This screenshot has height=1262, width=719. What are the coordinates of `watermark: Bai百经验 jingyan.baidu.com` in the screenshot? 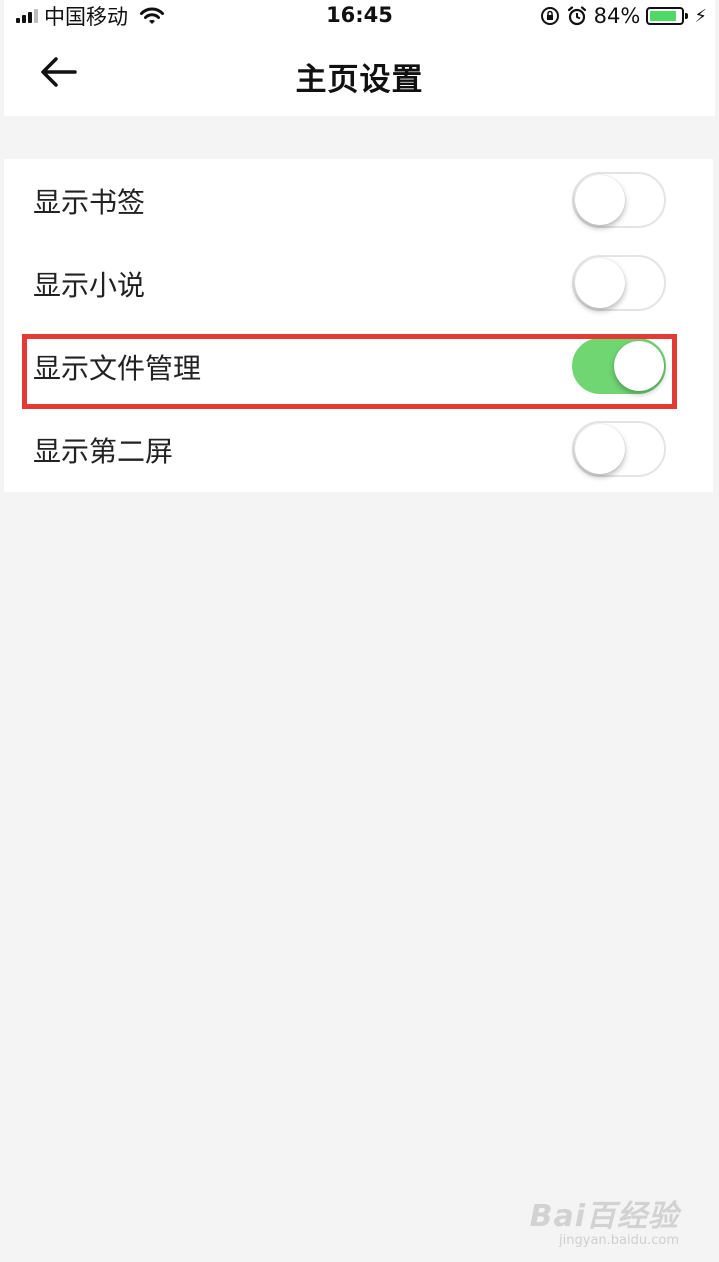 It's located at (604, 1219).